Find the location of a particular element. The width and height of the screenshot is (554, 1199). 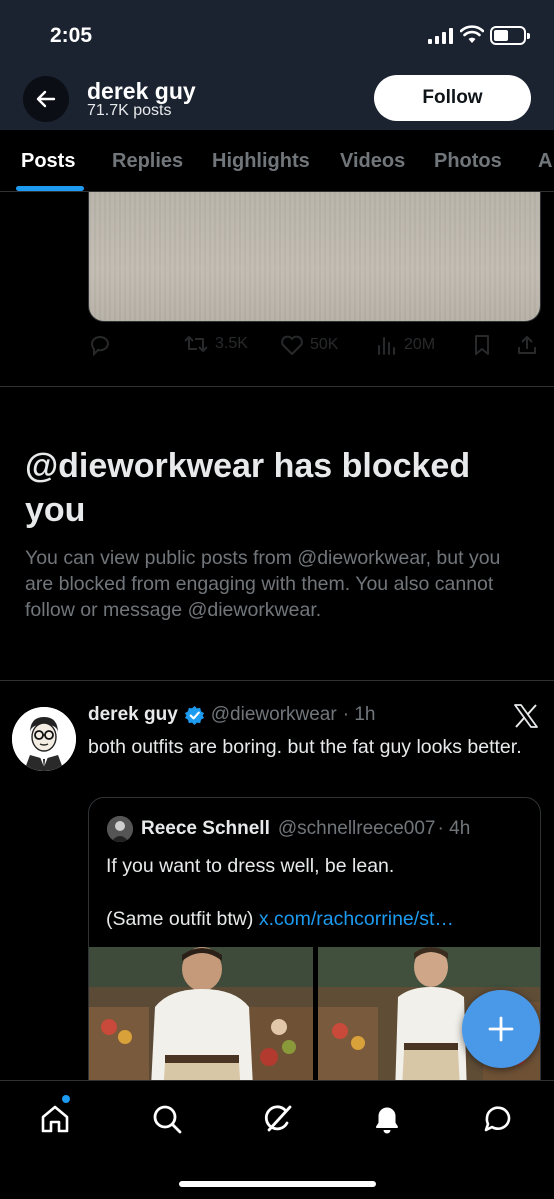

views-icon is located at coordinates (386, 346).